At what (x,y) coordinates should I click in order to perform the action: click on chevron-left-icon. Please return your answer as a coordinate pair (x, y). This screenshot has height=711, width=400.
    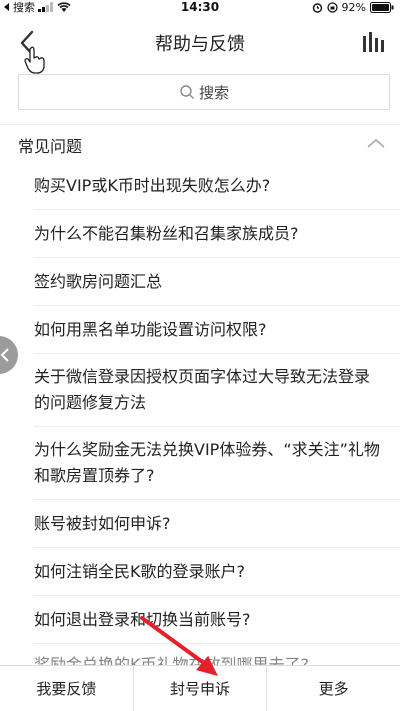
    Looking at the image, I should click on (4, 355).